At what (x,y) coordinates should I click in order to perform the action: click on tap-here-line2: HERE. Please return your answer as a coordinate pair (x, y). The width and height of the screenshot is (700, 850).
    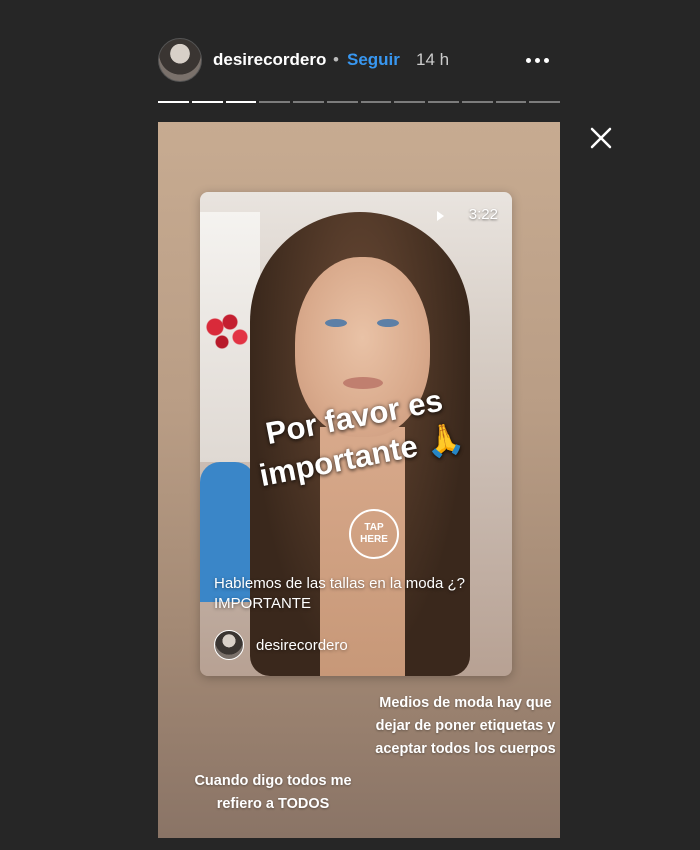
    Looking at the image, I should click on (374, 539).